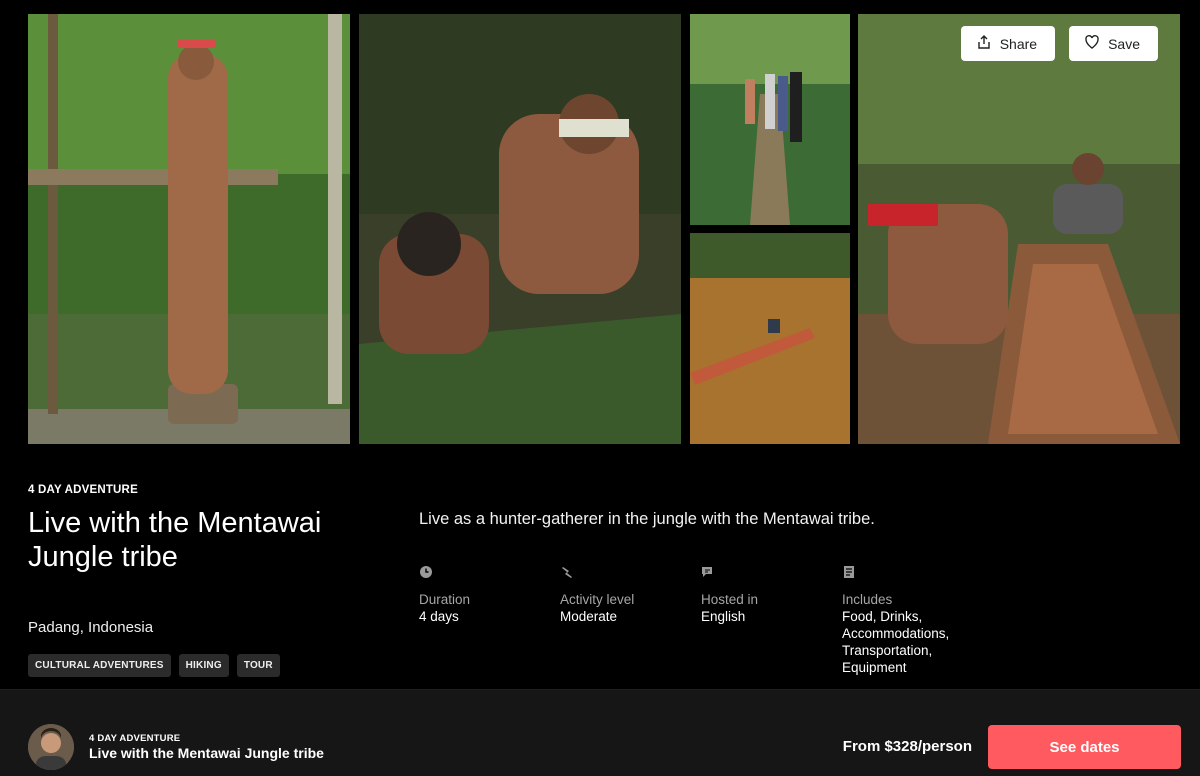 This screenshot has height=776, width=1200. I want to click on see-dates-button: See dates, so click(1084, 747).